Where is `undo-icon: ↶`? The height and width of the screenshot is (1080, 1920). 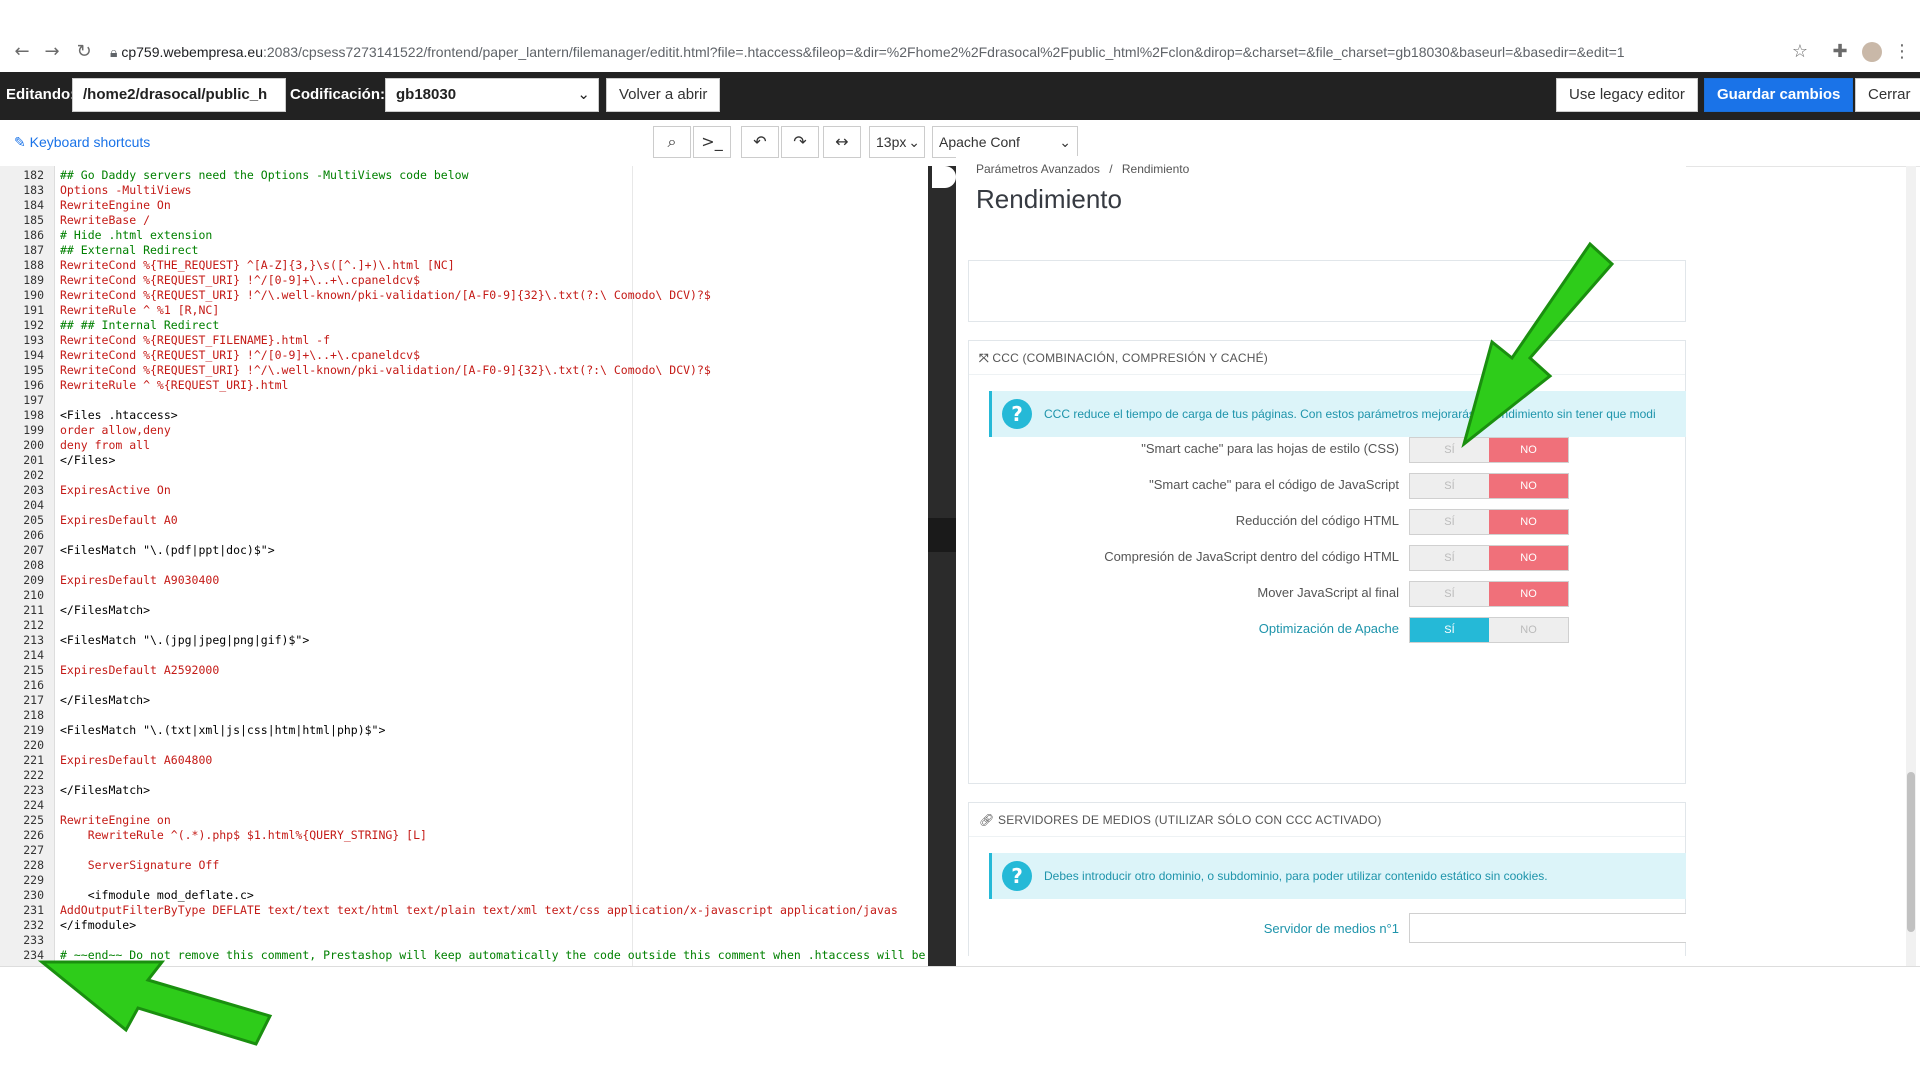
undo-icon: ↶ is located at coordinates (760, 141).